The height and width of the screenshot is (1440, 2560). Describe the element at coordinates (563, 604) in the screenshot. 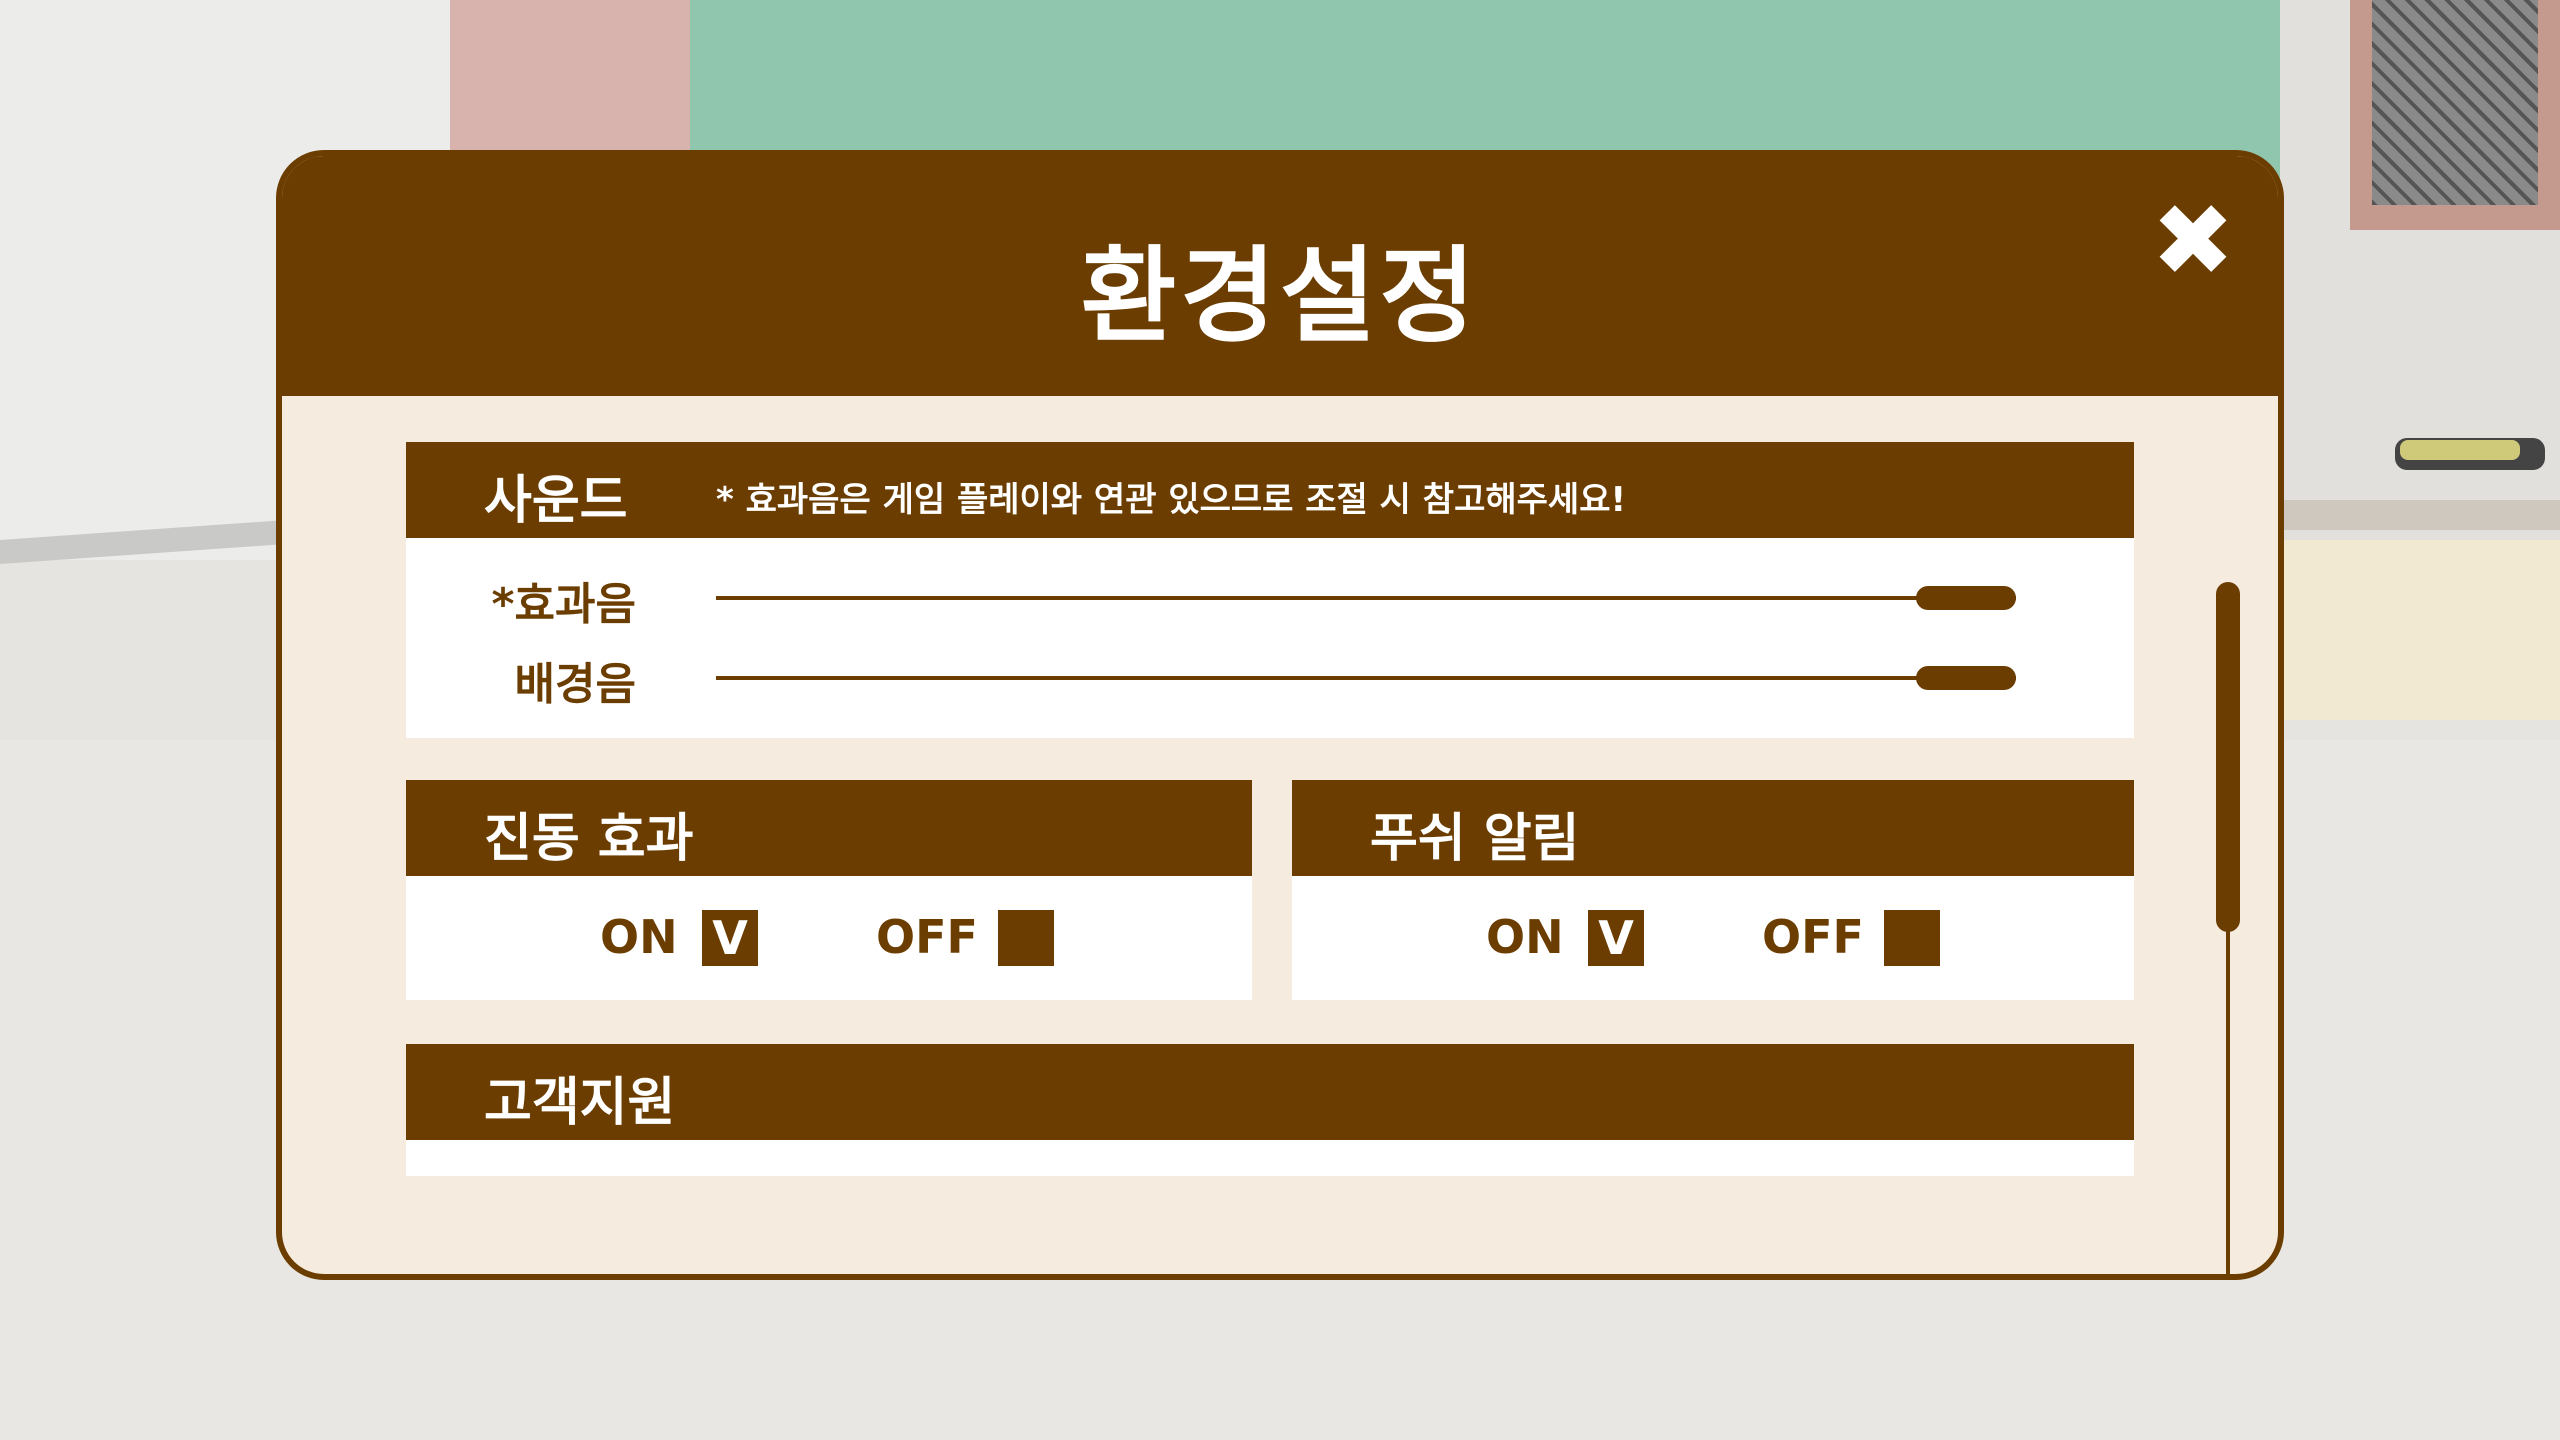

I see `sfx-label: *효과음` at that location.